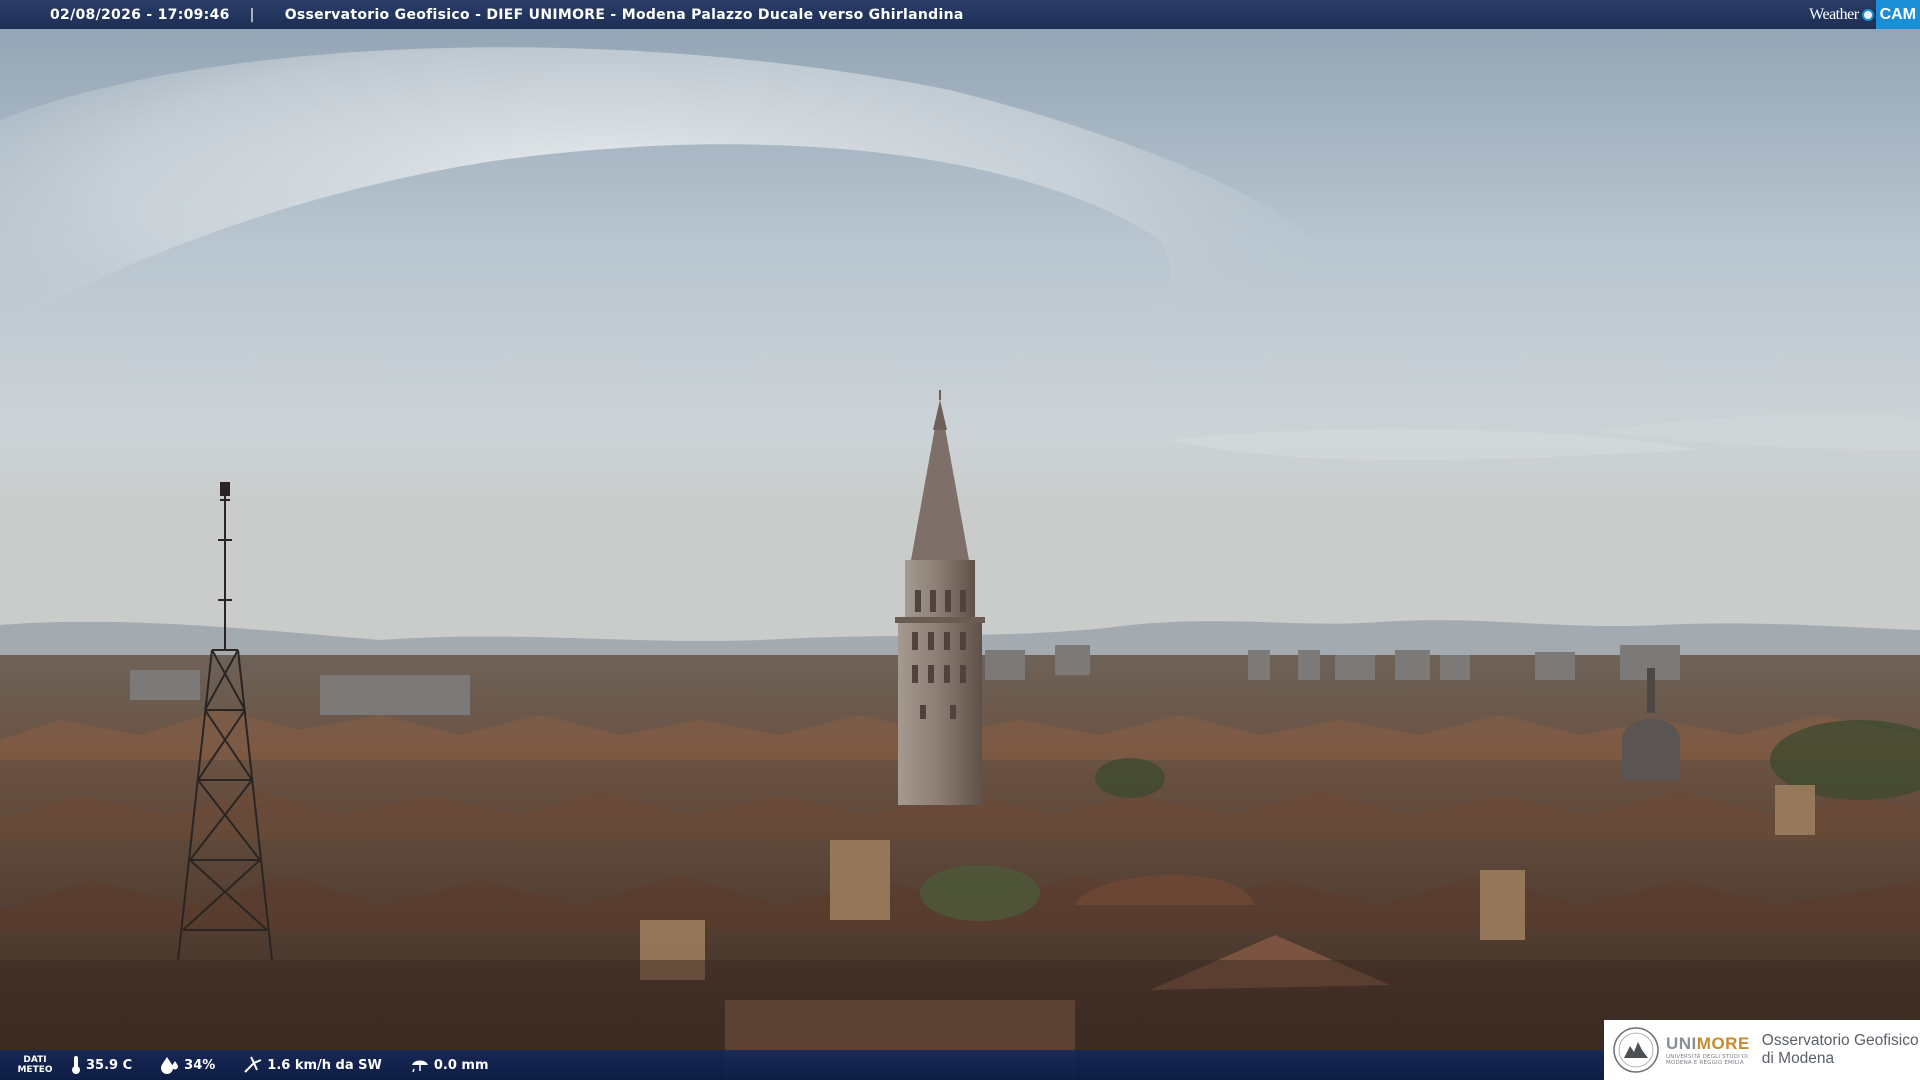 The width and height of the screenshot is (1920, 1080). What do you see at coordinates (35, 1060) in the screenshot?
I see `weather-label-line1: DATI` at bounding box center [35, 1060].